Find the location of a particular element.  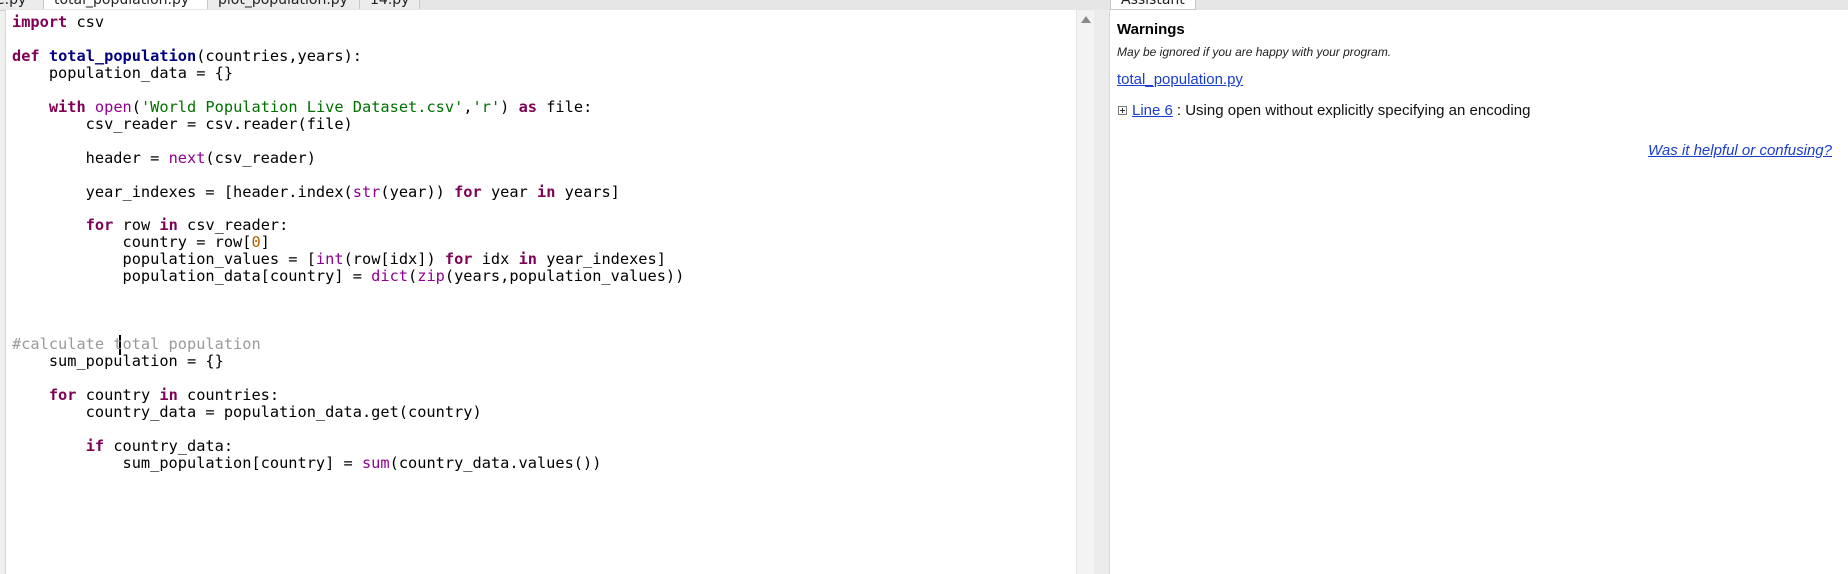

code-line: import csv is located at coordinates (58, 22).